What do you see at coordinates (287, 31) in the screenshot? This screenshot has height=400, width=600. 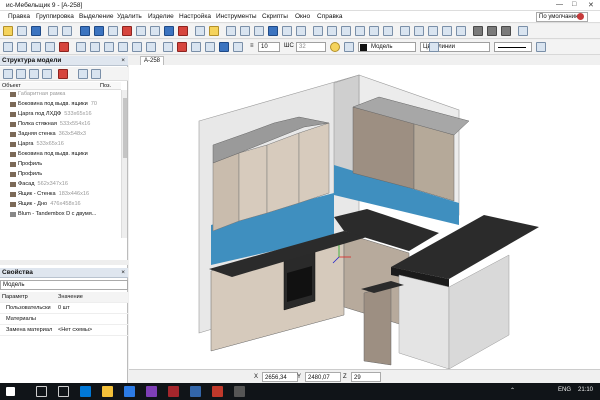 I see `door-icon` at bounding box center [287, 31].